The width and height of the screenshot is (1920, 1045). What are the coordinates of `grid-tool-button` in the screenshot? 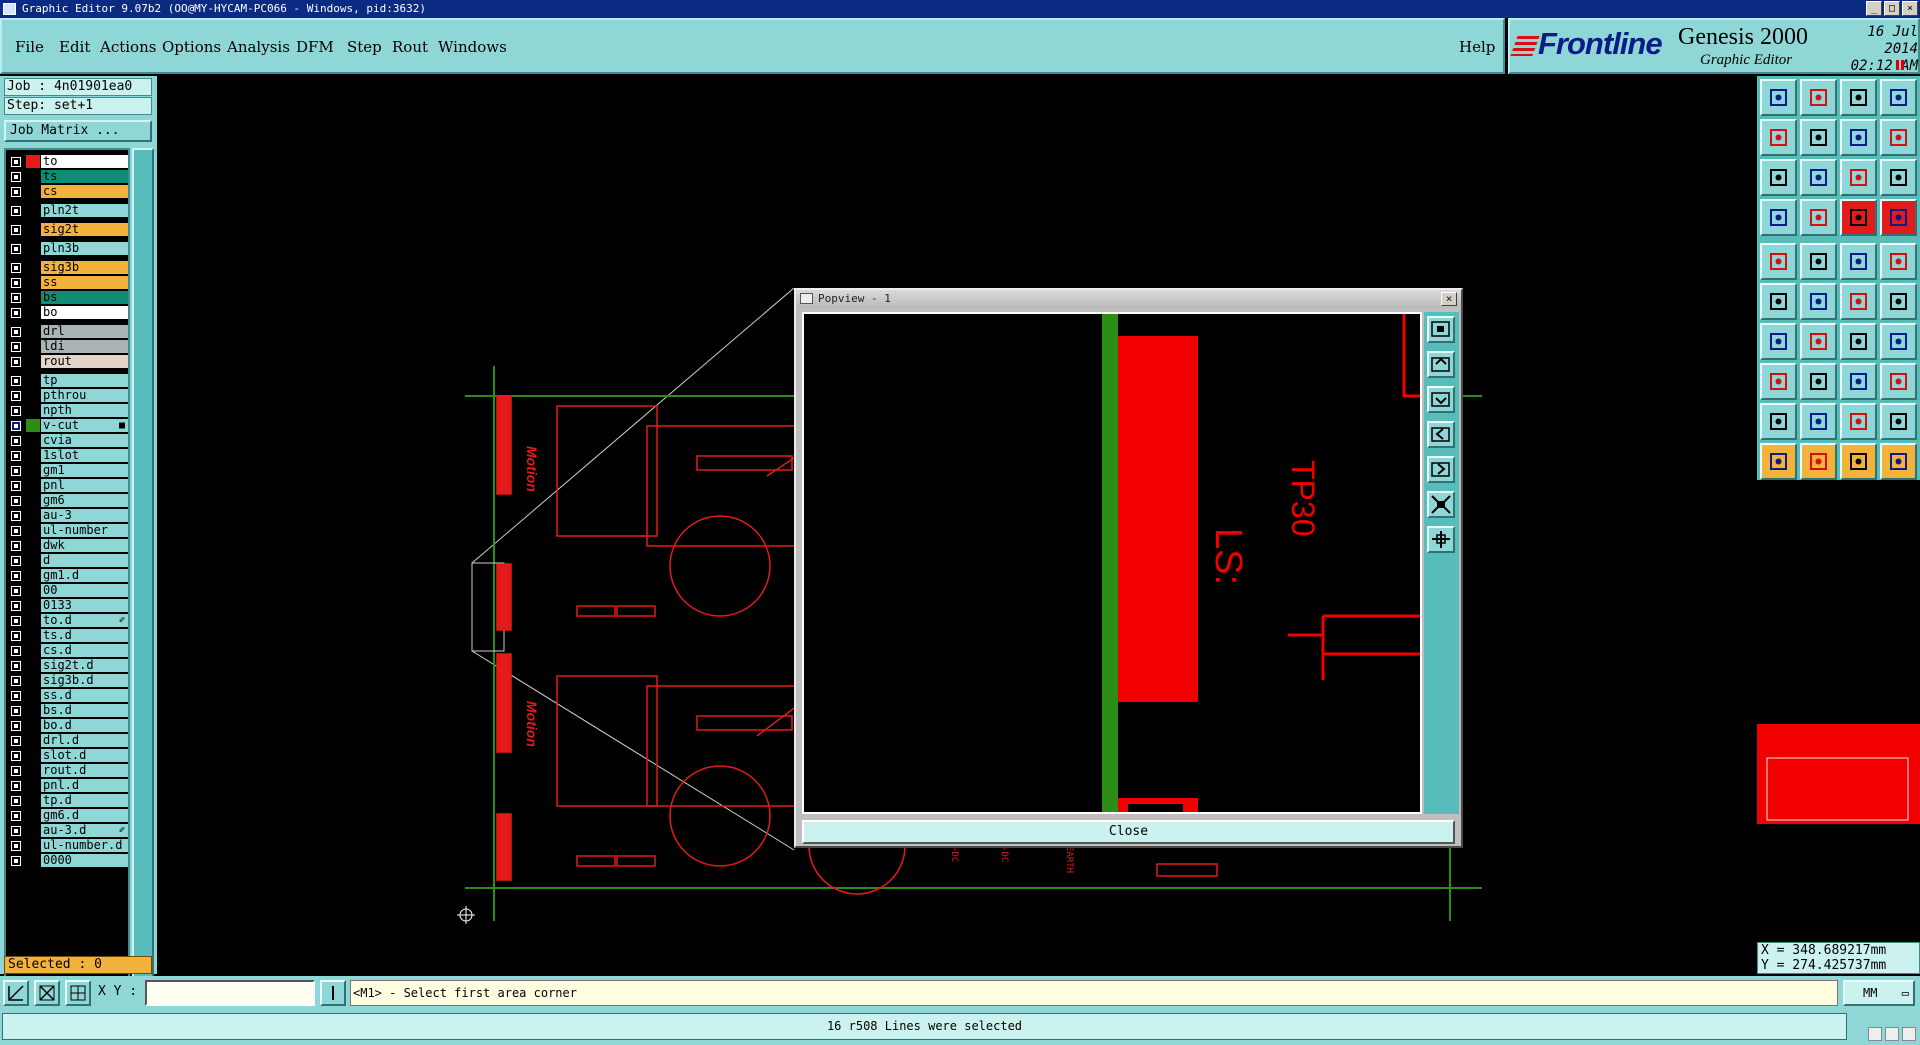 It's located at (1898, 97).